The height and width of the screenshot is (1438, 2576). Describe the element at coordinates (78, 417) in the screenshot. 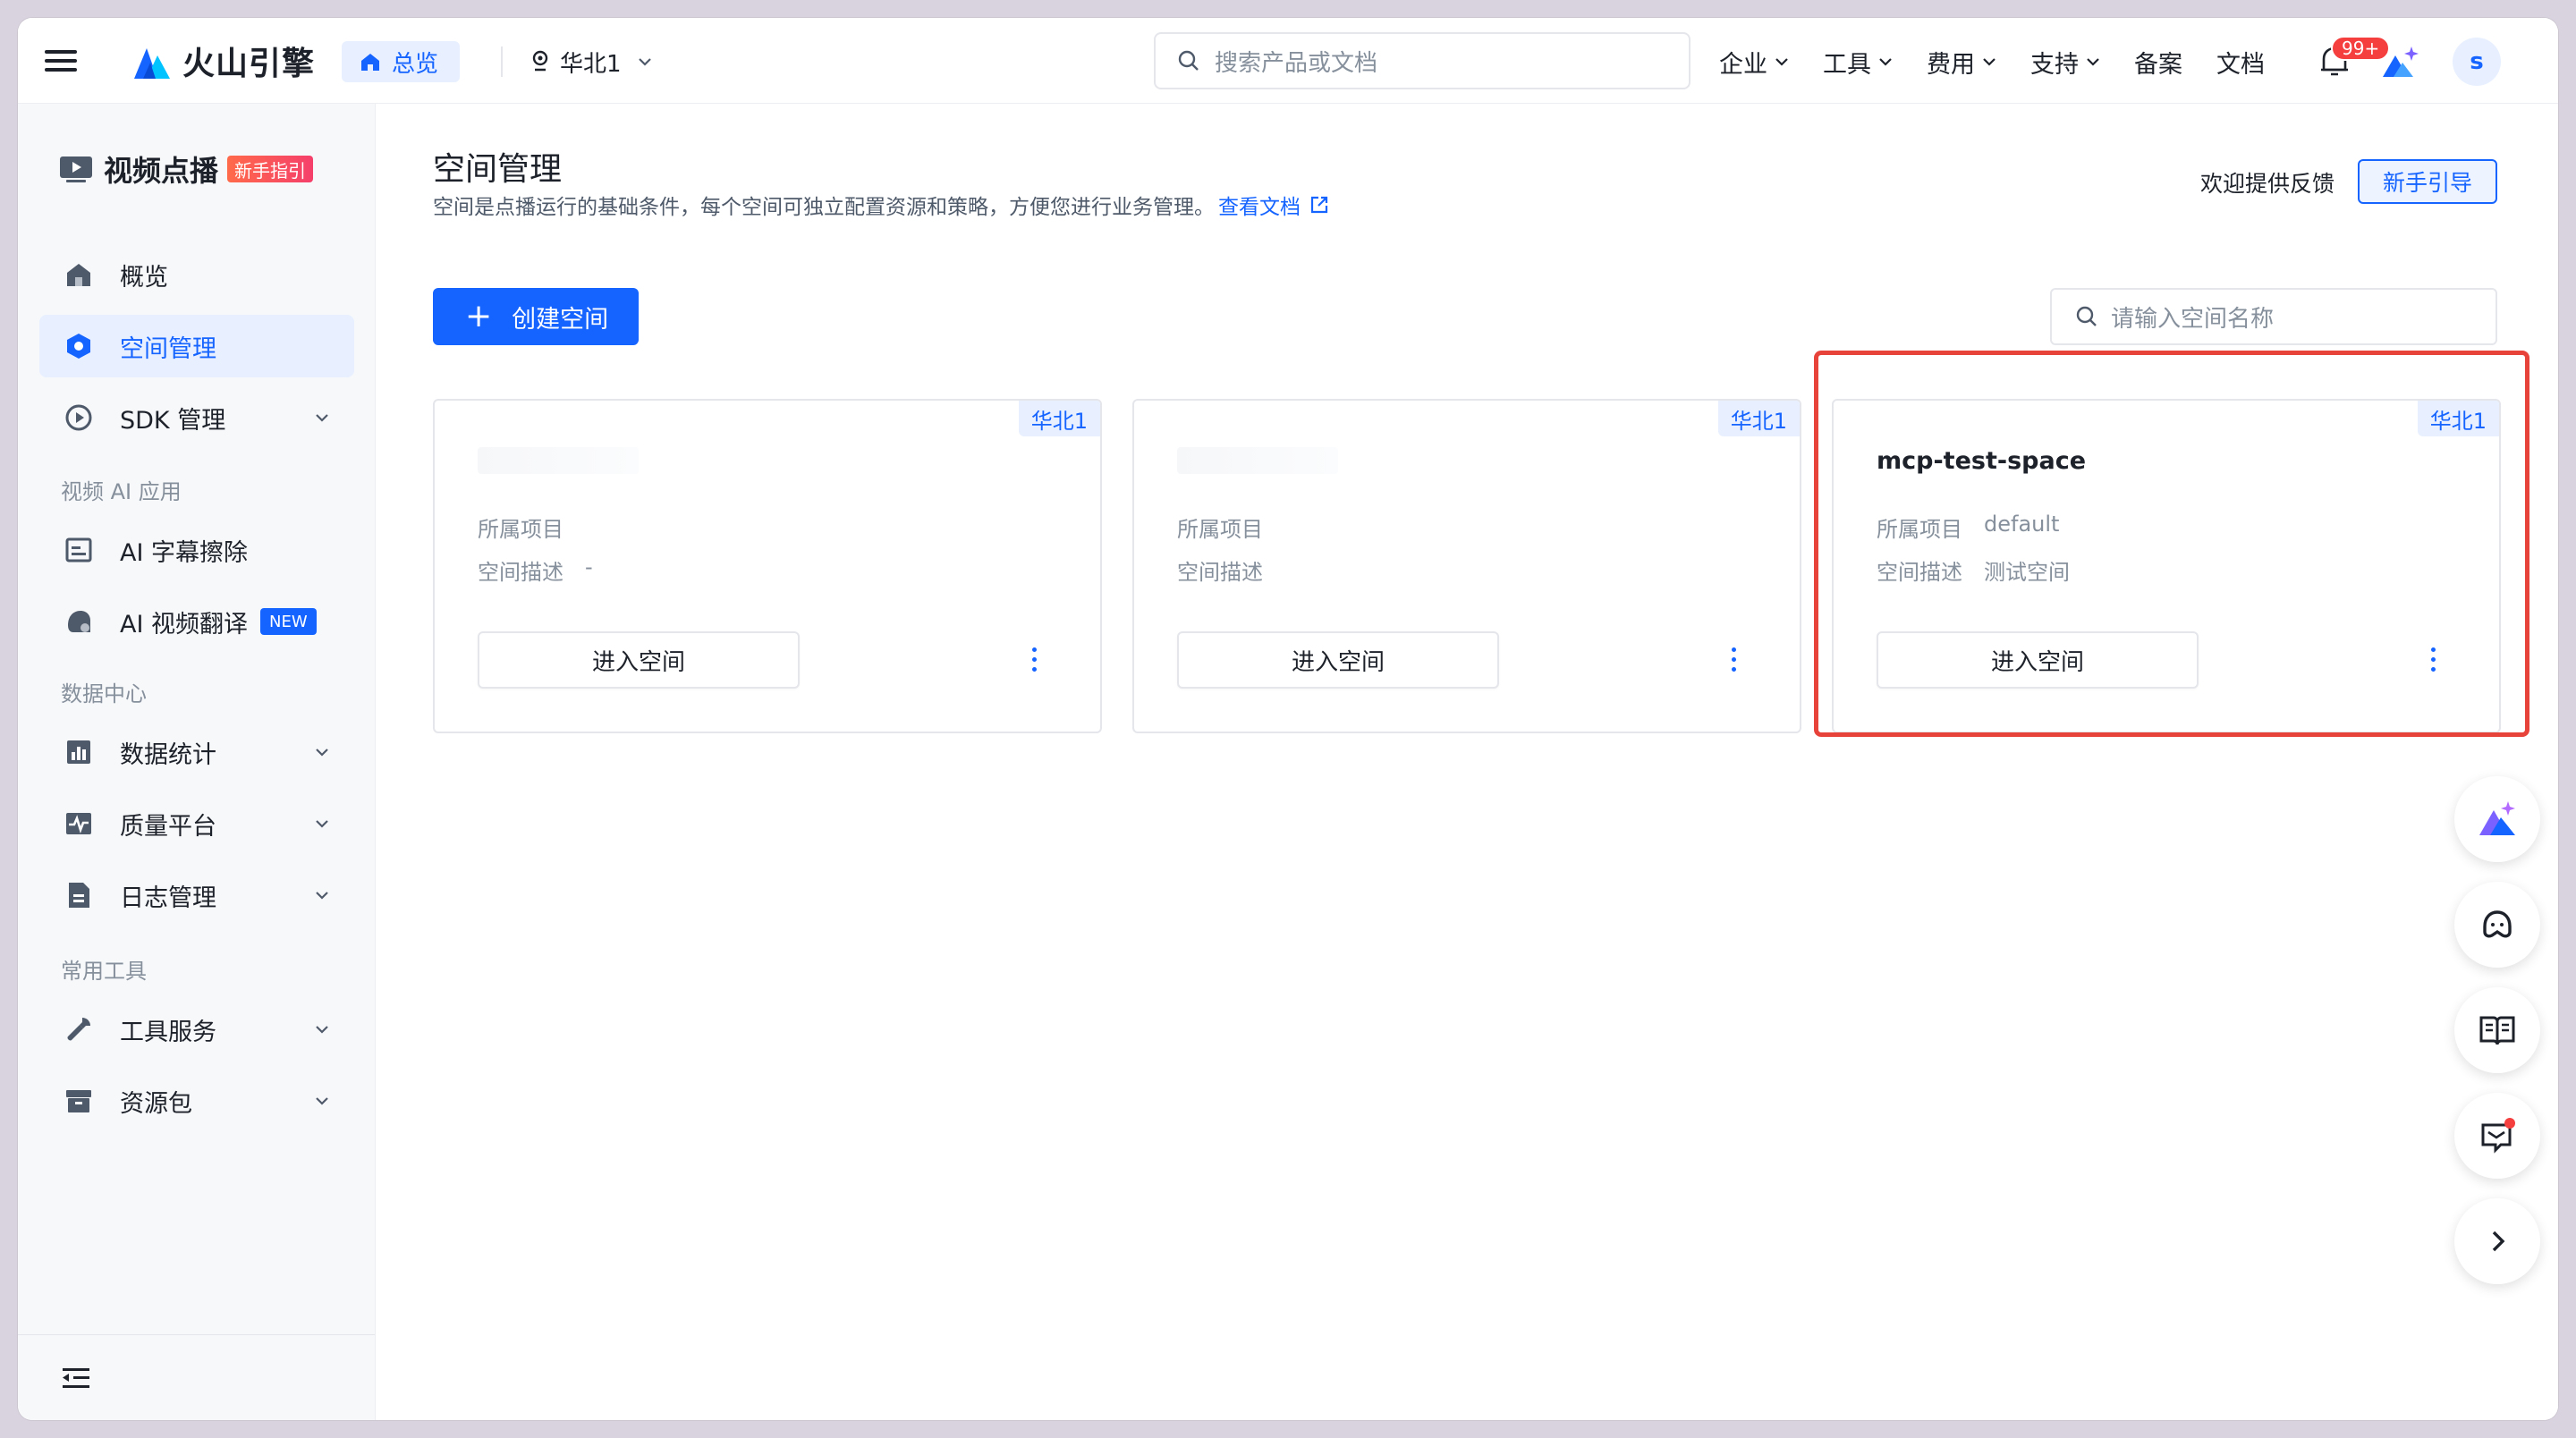

I see `sdk-icon` at that location.